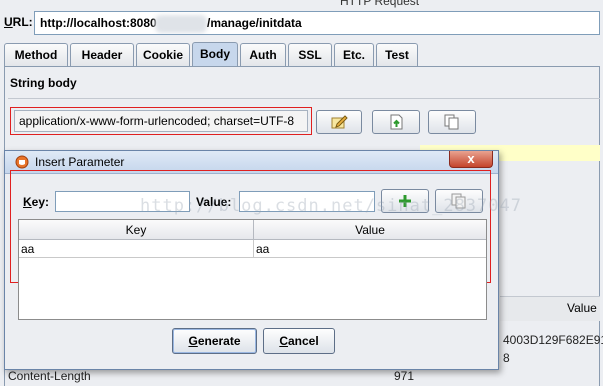 The width and height of the screenshot is (603, 386). What do you see at coordinates (43, 83) in the screenshot?
I see `section-title: String body` at bounding box center [43, 83].